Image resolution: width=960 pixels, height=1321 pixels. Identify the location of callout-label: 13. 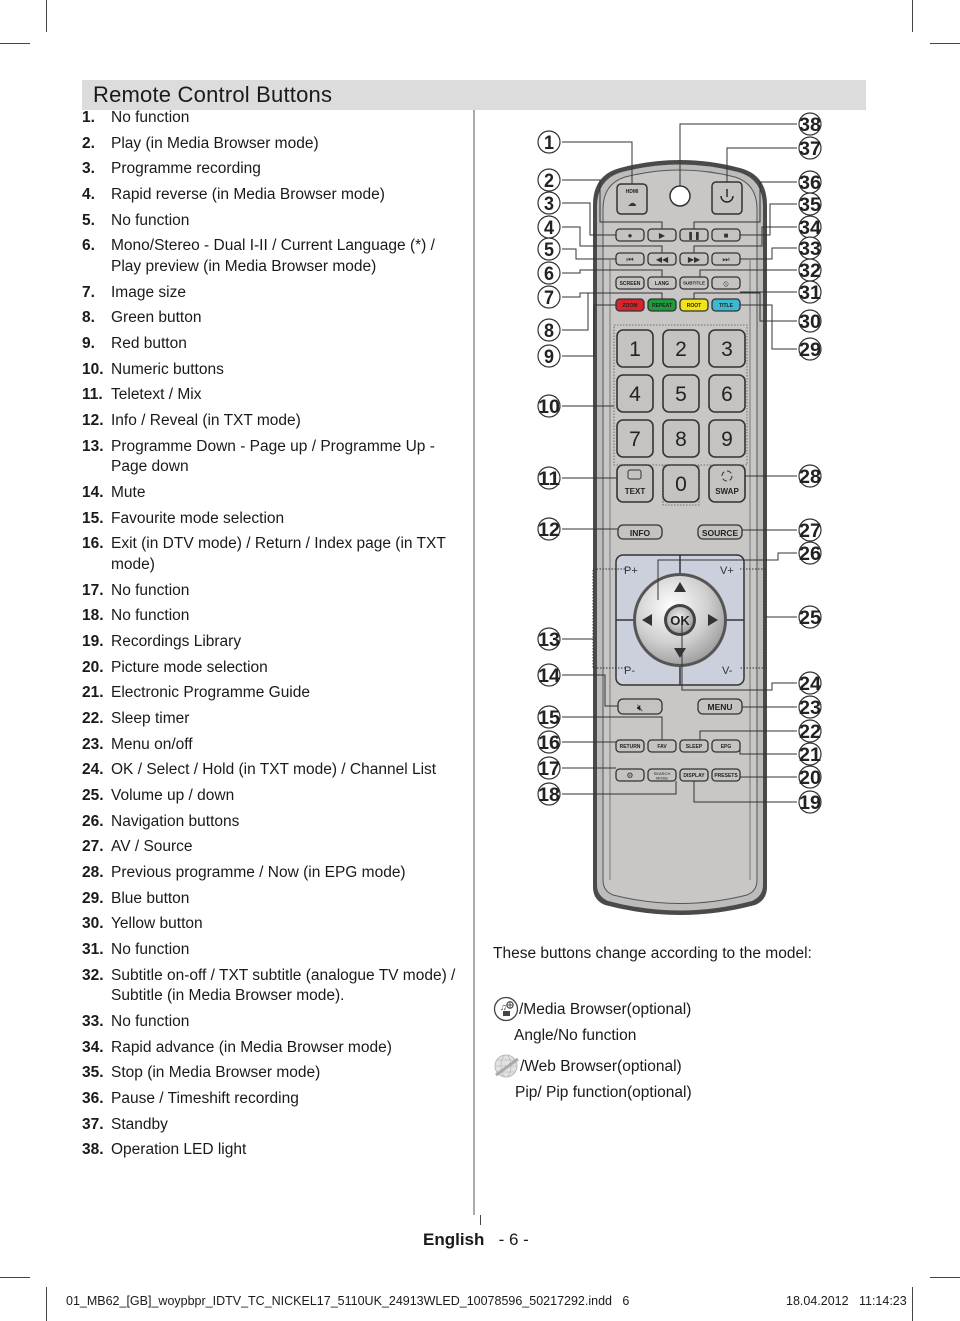
(549, 640).